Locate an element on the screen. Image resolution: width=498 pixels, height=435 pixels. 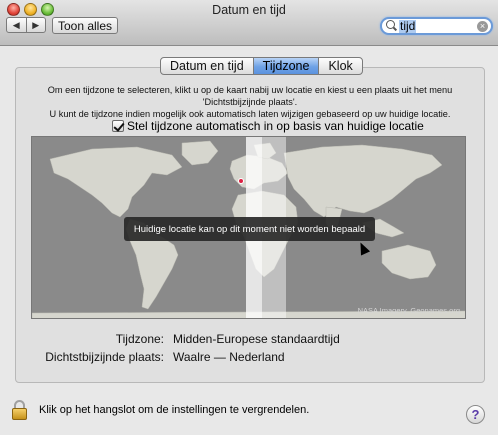
search-field: tijd × is located at coordinates (436, 26).